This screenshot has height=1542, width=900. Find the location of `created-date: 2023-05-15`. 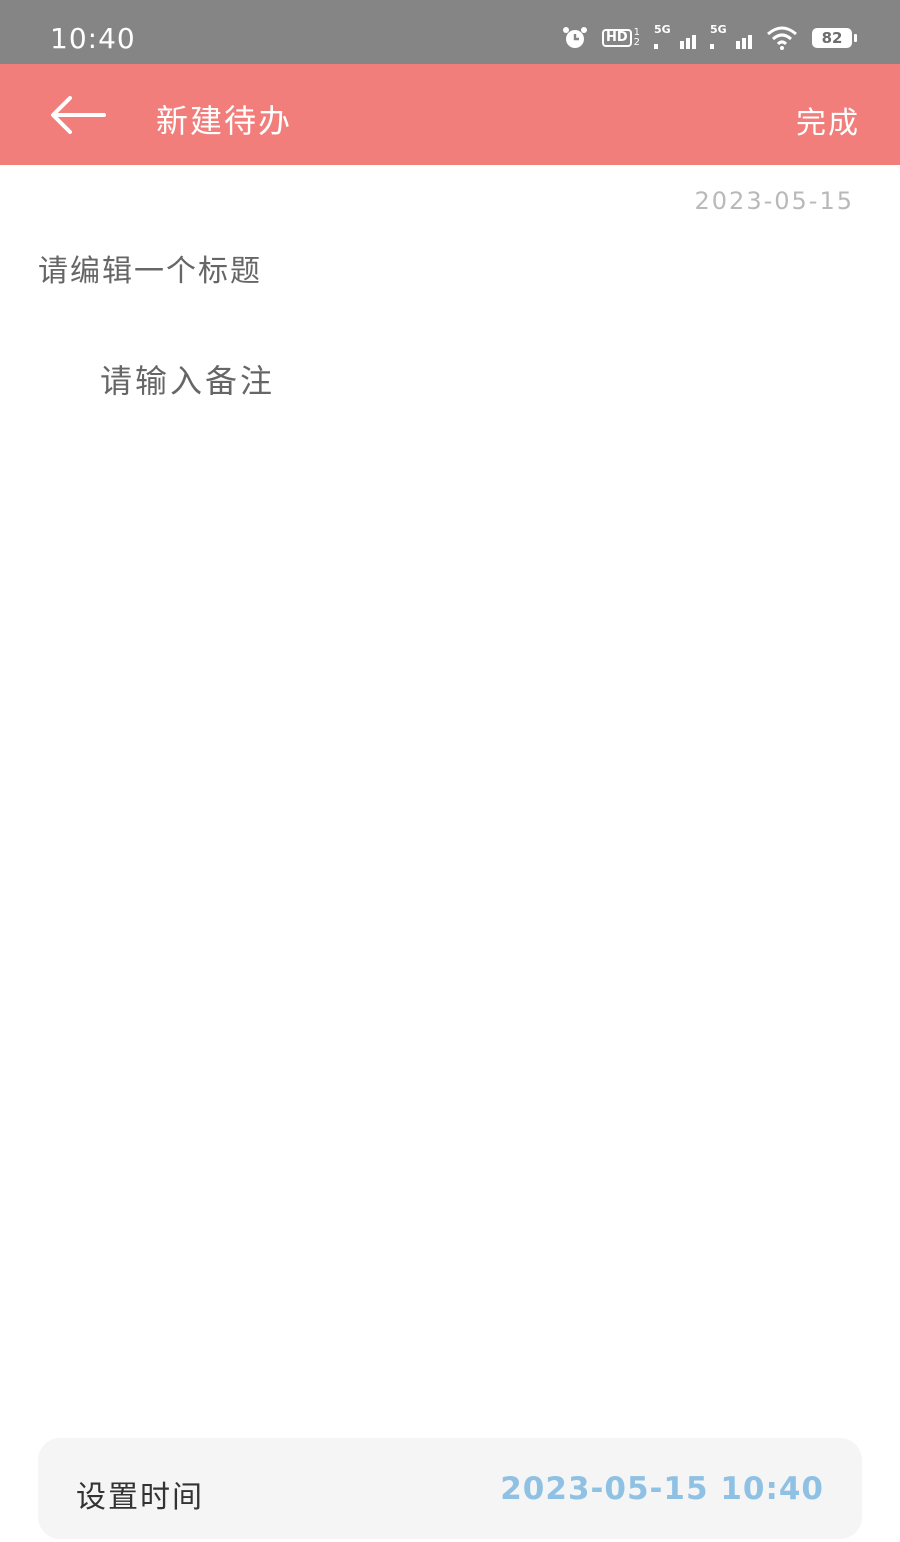

created-date: 2023-05-15 is located at coordinates (774, 201).